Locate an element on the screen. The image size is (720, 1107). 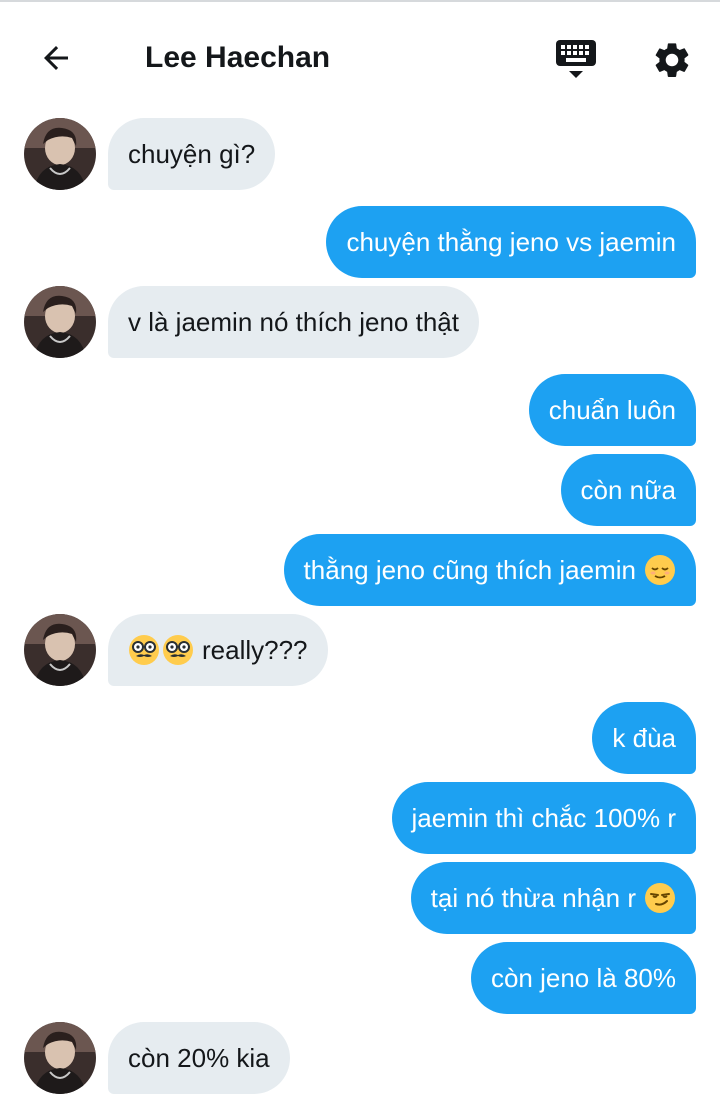
message-bubble-incoming: còn 20% kia is located at coordinates (199, 1058).